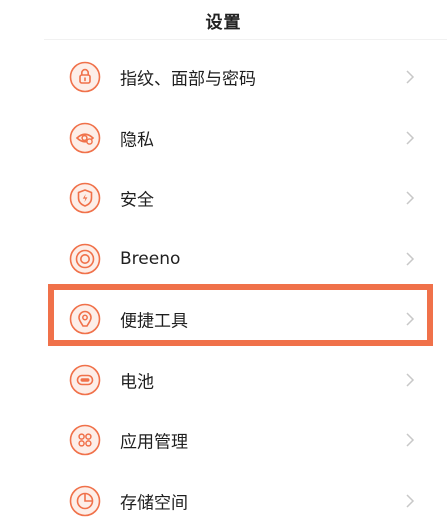  I want to click on fingerprint-lock-icon, so click(85, 77).